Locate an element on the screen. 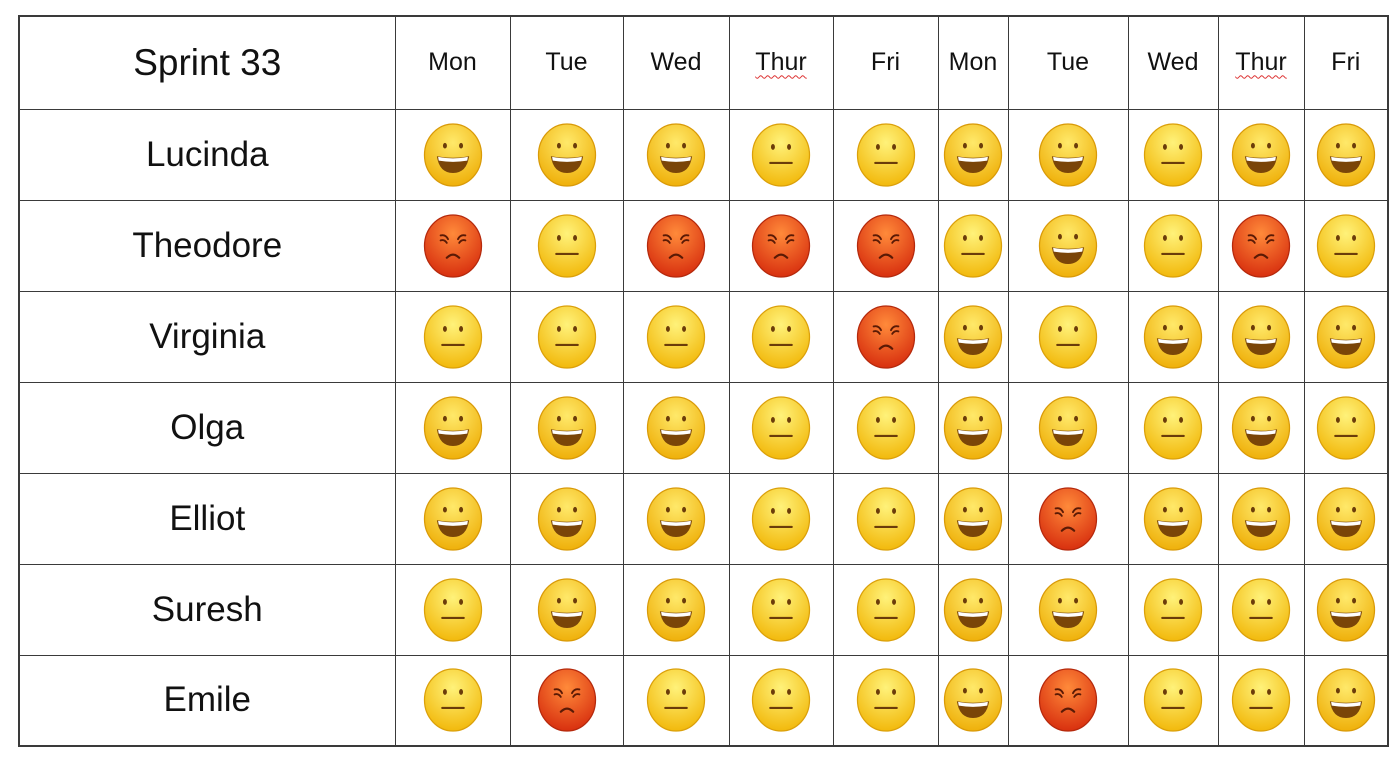 The image size is (1400, 761). team-member-name: Suresh is located at coordinates (207, 609).